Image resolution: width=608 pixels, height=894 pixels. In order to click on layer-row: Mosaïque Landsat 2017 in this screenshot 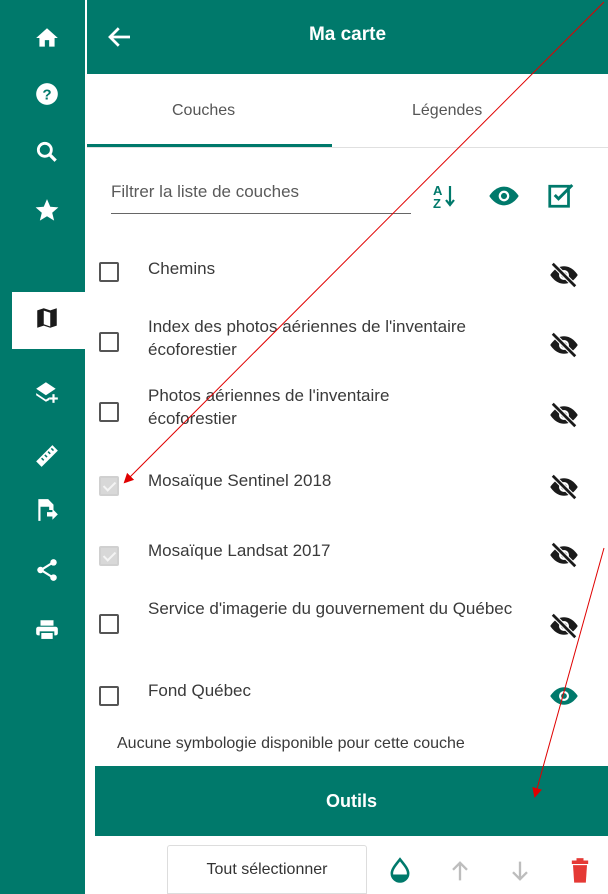, I will do `click(345, 554)`.